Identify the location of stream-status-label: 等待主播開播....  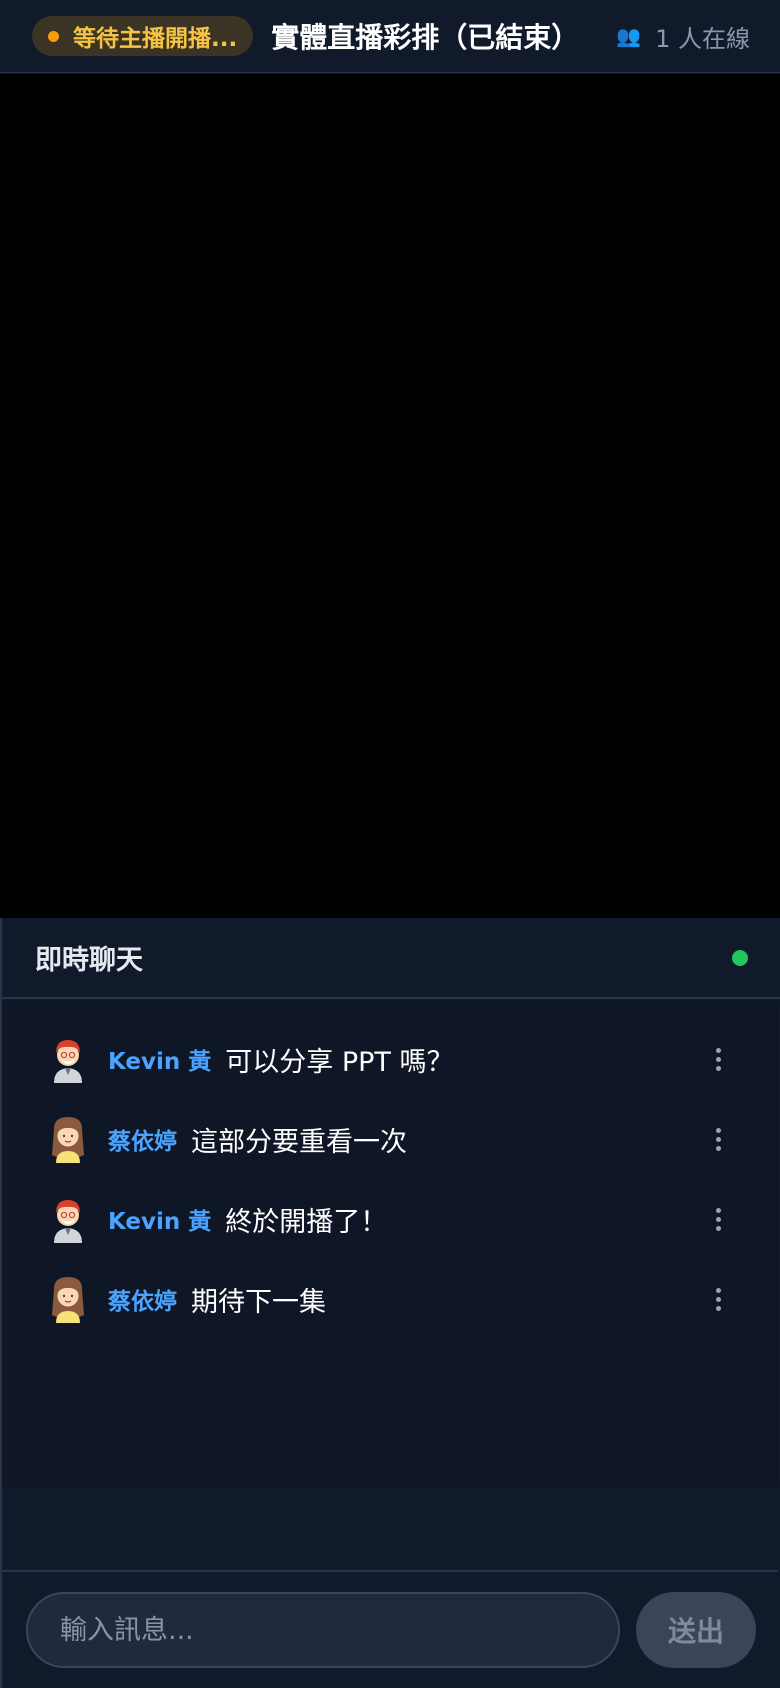
(155, 39).